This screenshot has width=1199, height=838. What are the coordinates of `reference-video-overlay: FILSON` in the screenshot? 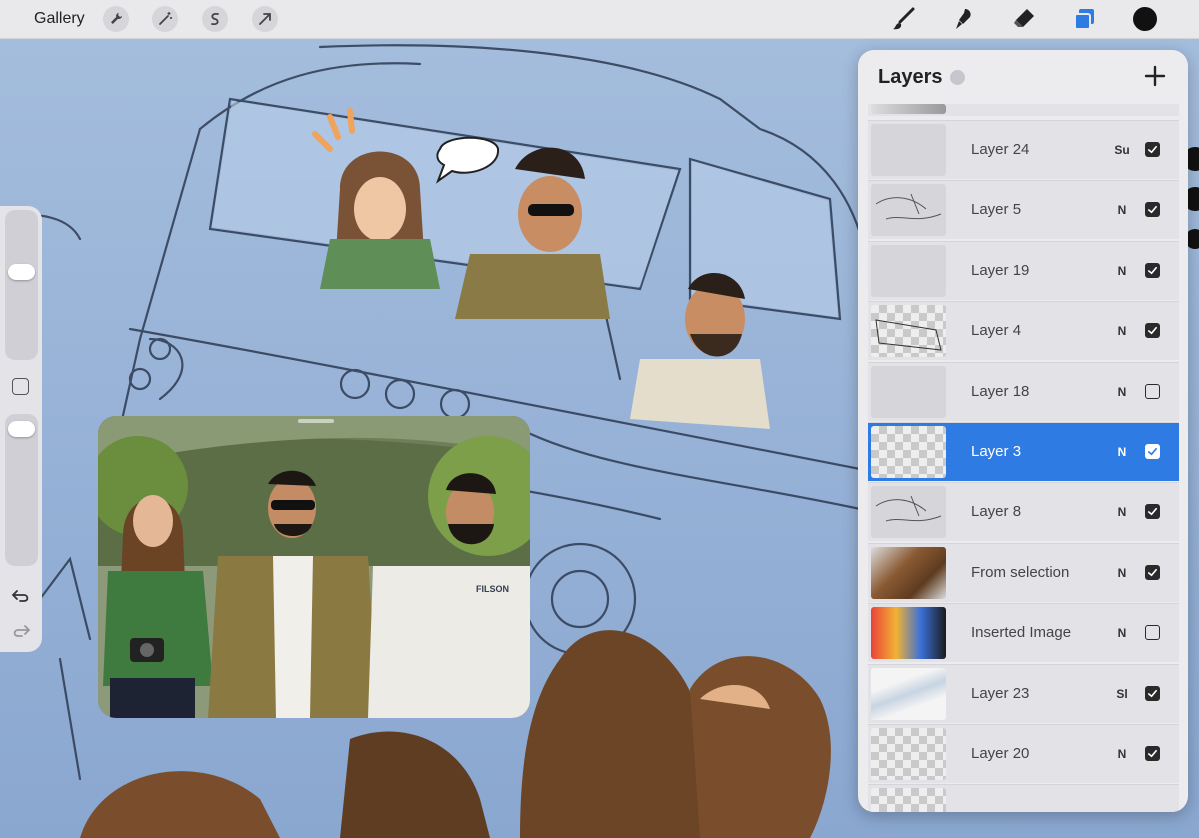 It's located at (314, 567).